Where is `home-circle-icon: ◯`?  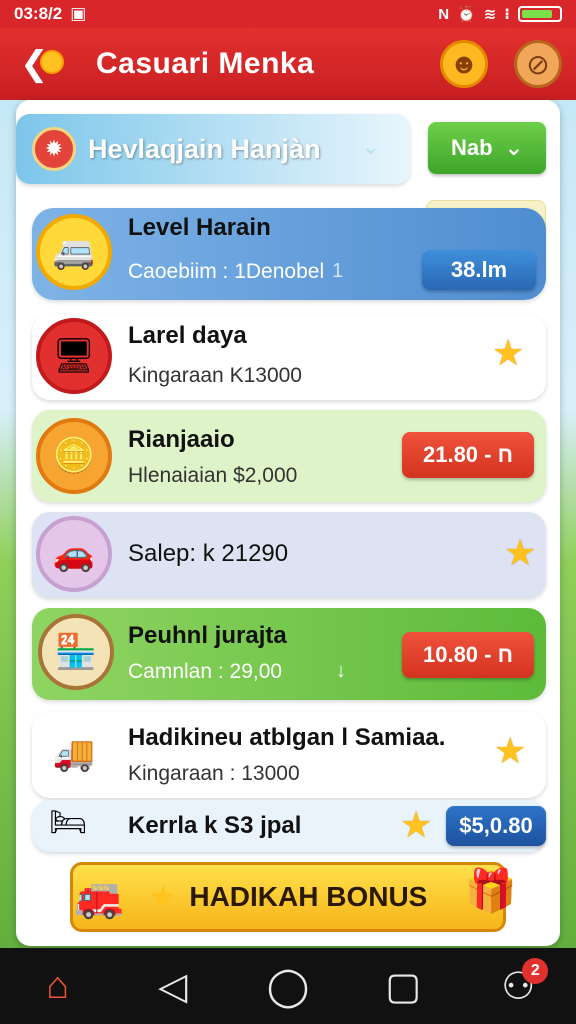 home-circle-icon: ◯ is located at coordinates (288, 986).